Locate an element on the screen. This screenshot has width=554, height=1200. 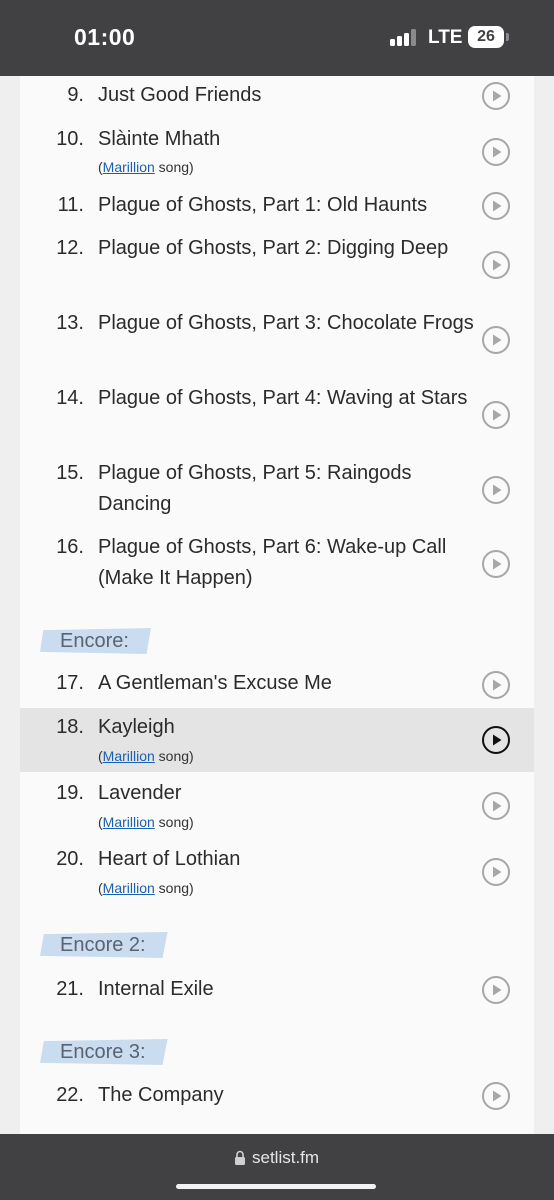
song-title: Kayleigh is located at coordinates (287, 727).